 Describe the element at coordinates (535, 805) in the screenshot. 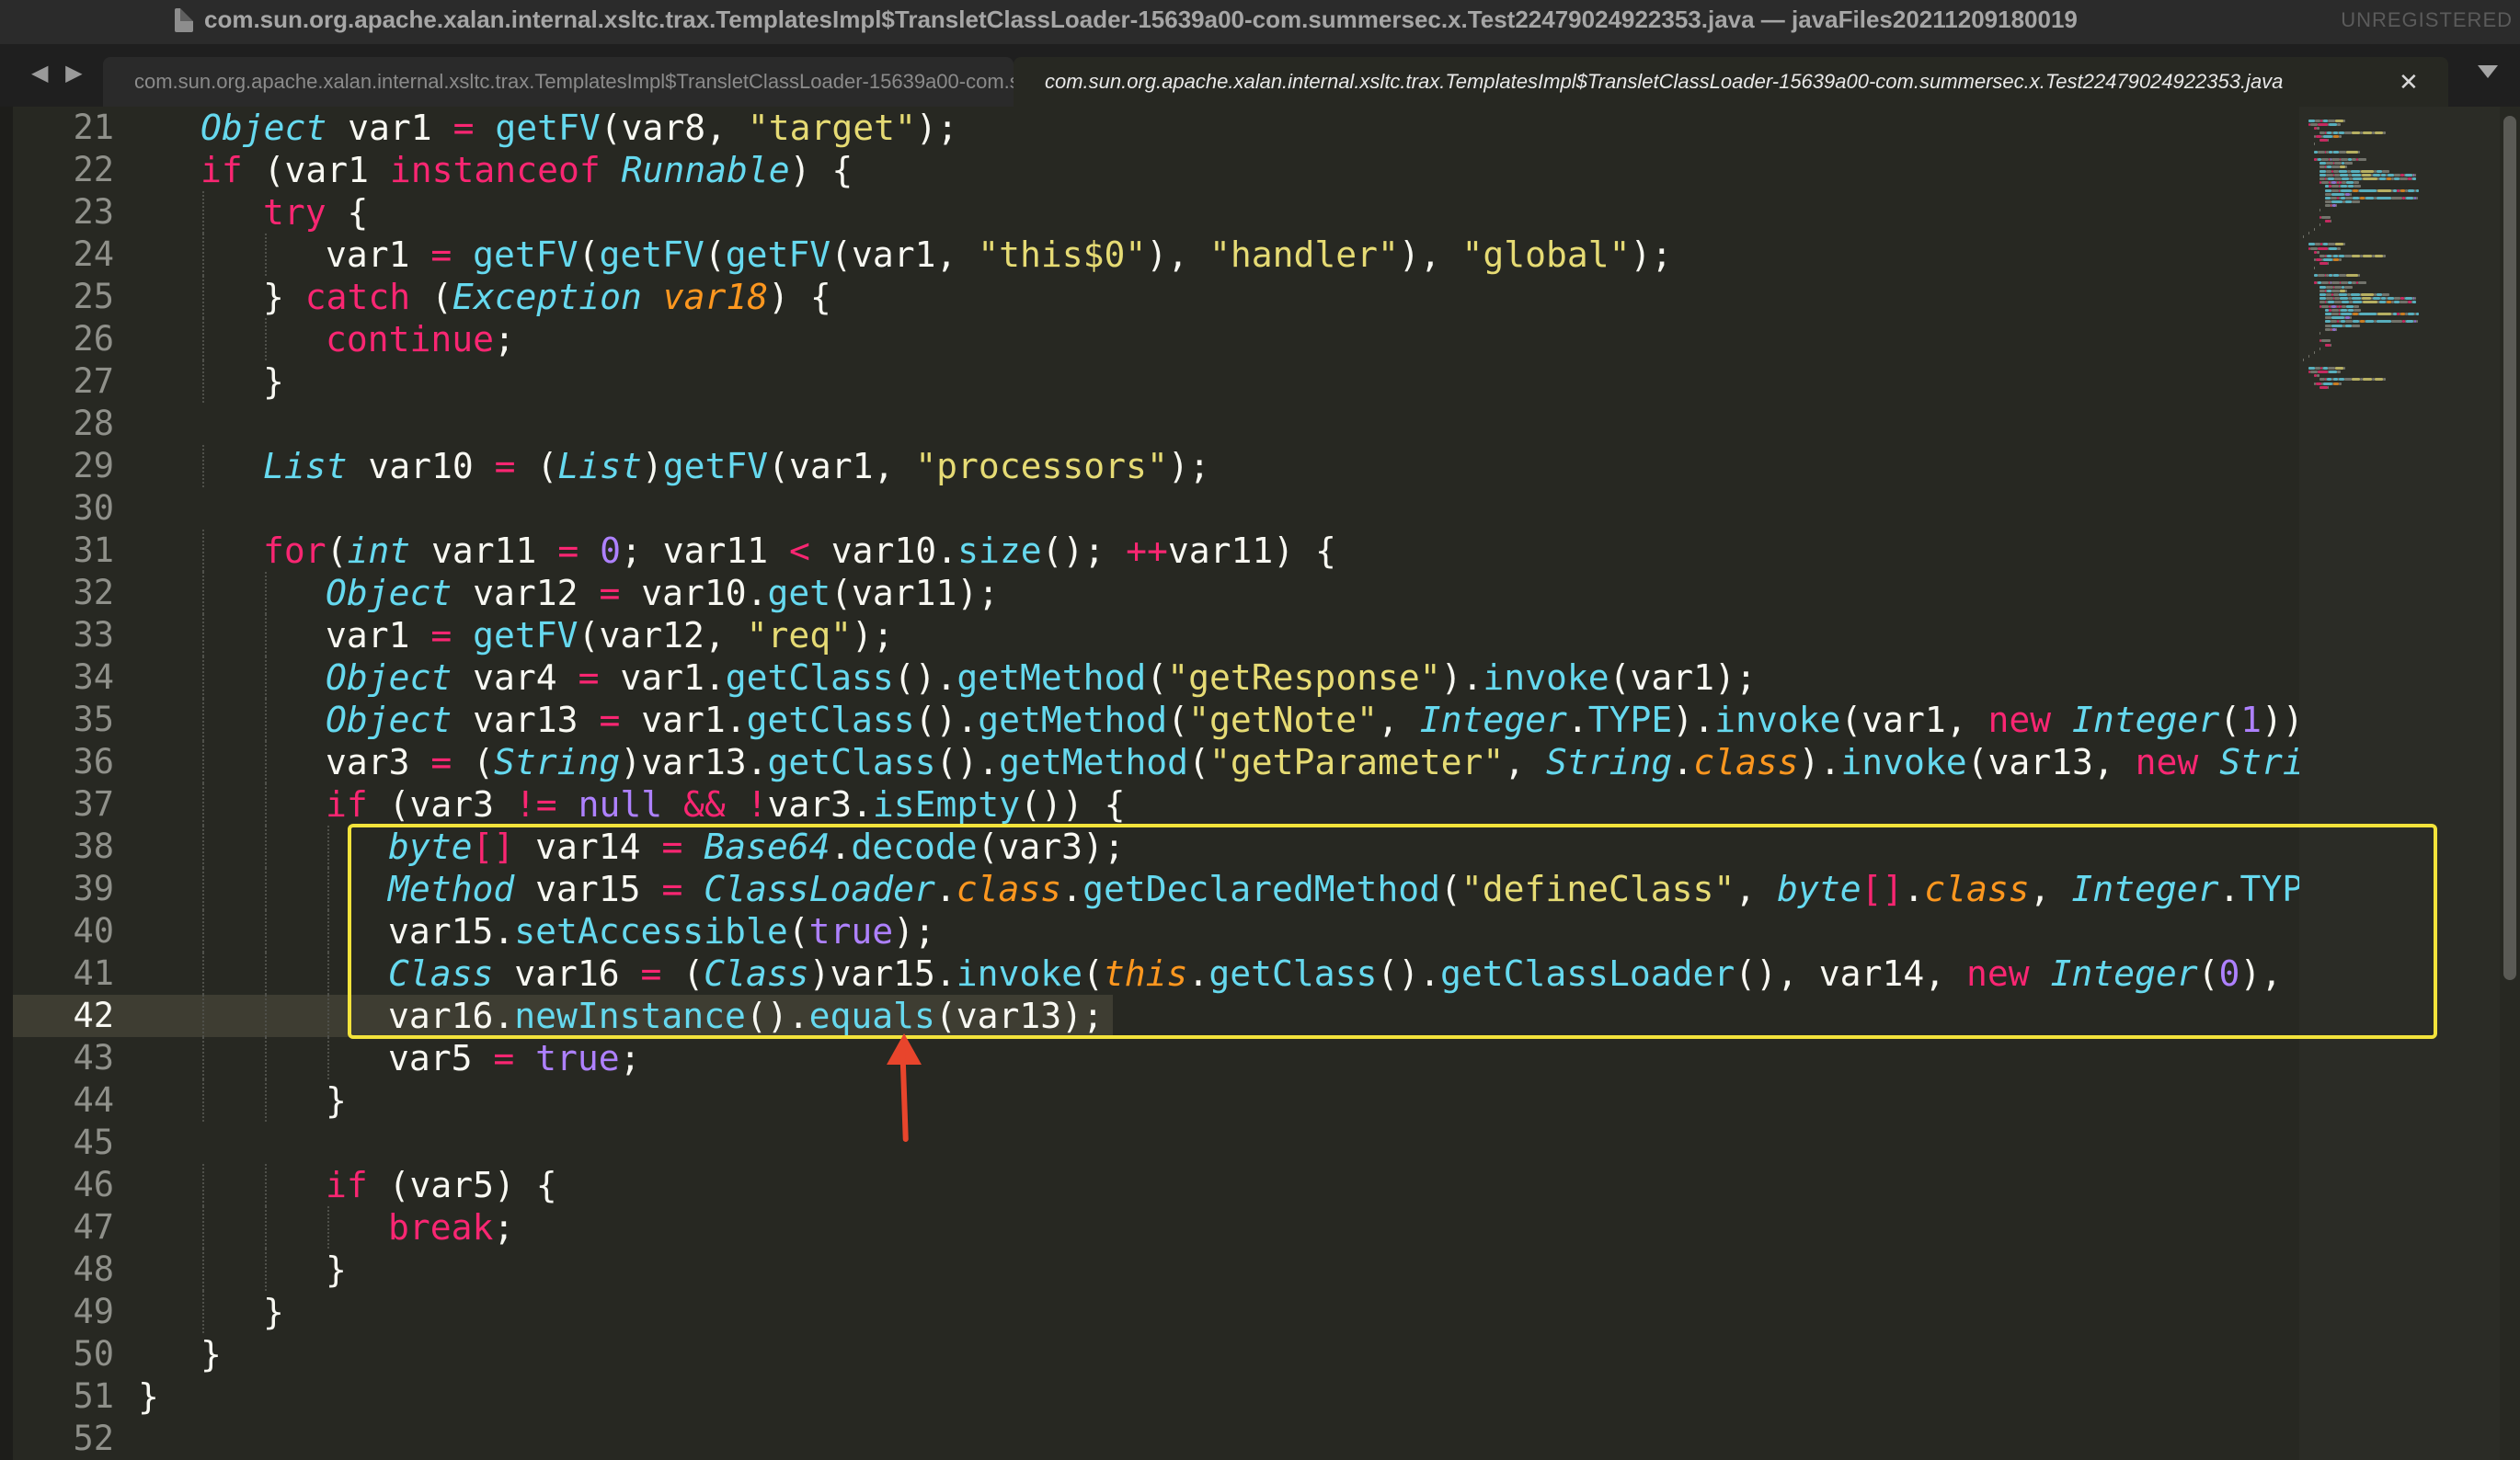

I see `code-token: !=` at that location.